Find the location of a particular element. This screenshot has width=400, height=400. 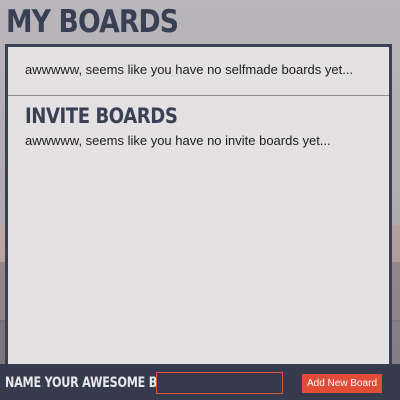

new-board-bar: NAME YOUR AWESOME BOARD: Add New Board is located at coordinates (200, 382).